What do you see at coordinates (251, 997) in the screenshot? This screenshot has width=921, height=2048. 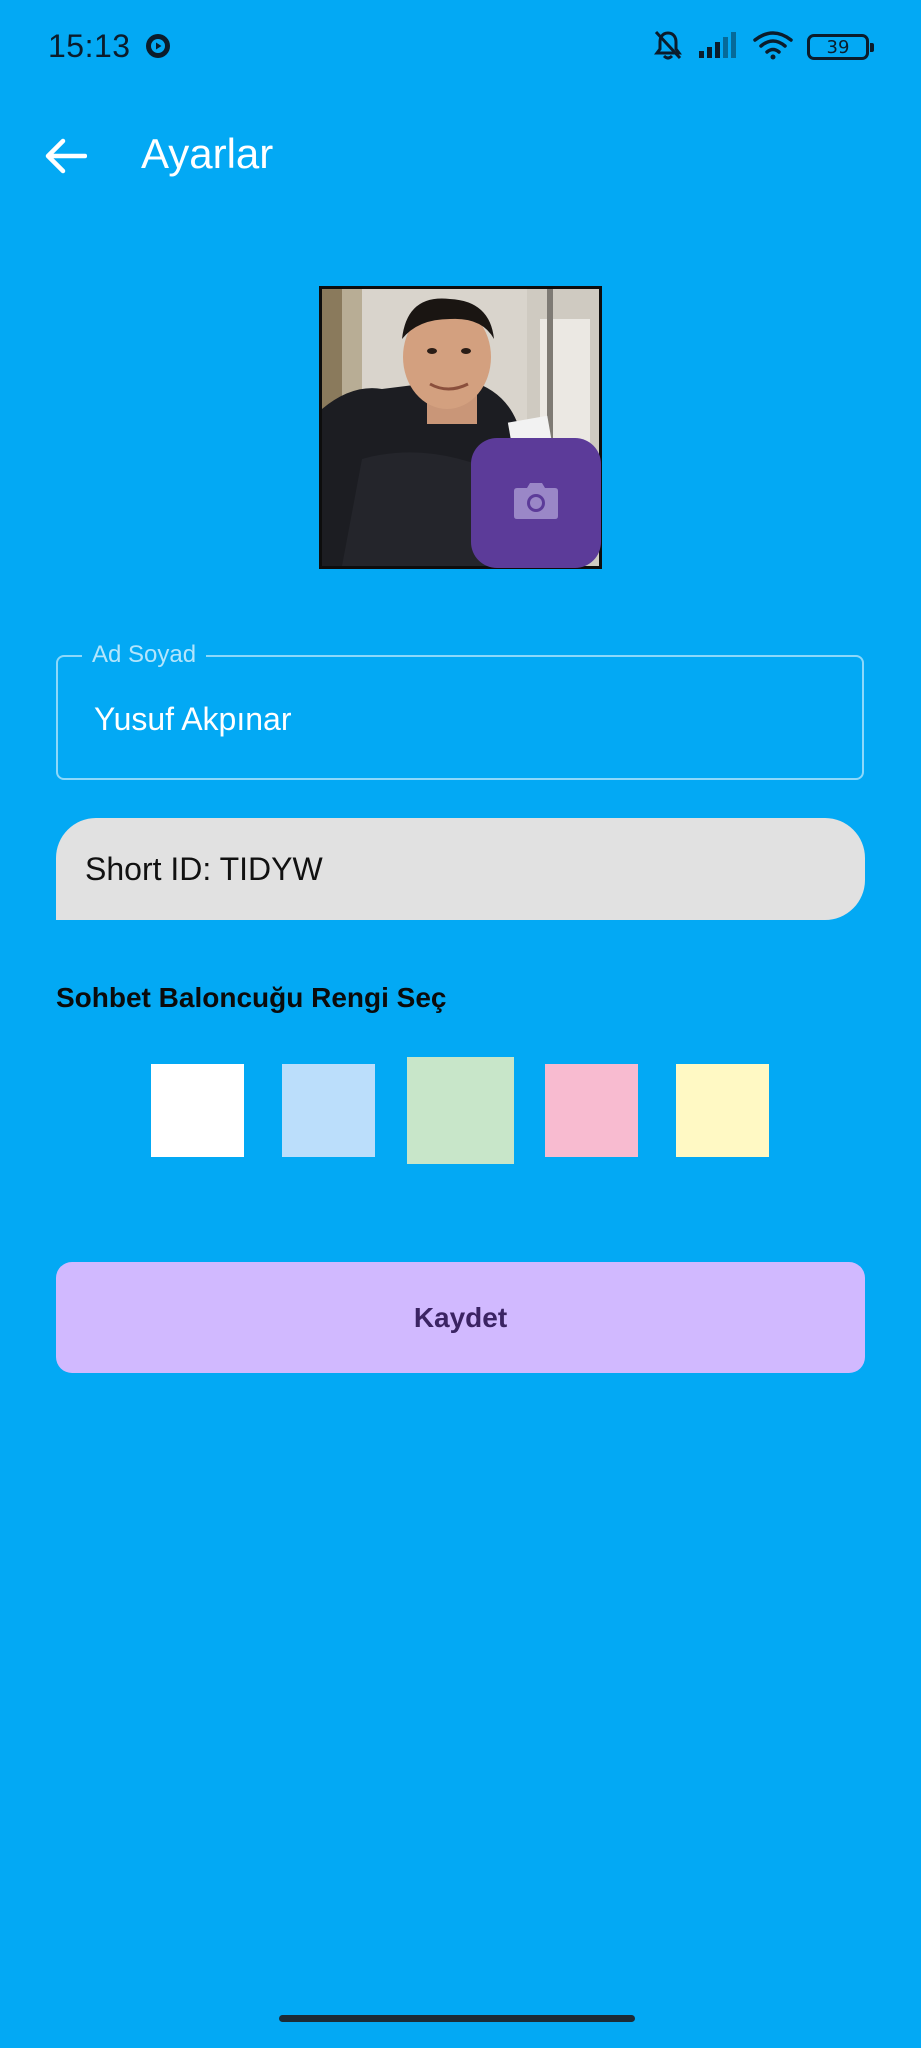 I see `bubble-color-title: Sohbet Baloncuğu Rengi Seç` at bounding box center [251, 997].